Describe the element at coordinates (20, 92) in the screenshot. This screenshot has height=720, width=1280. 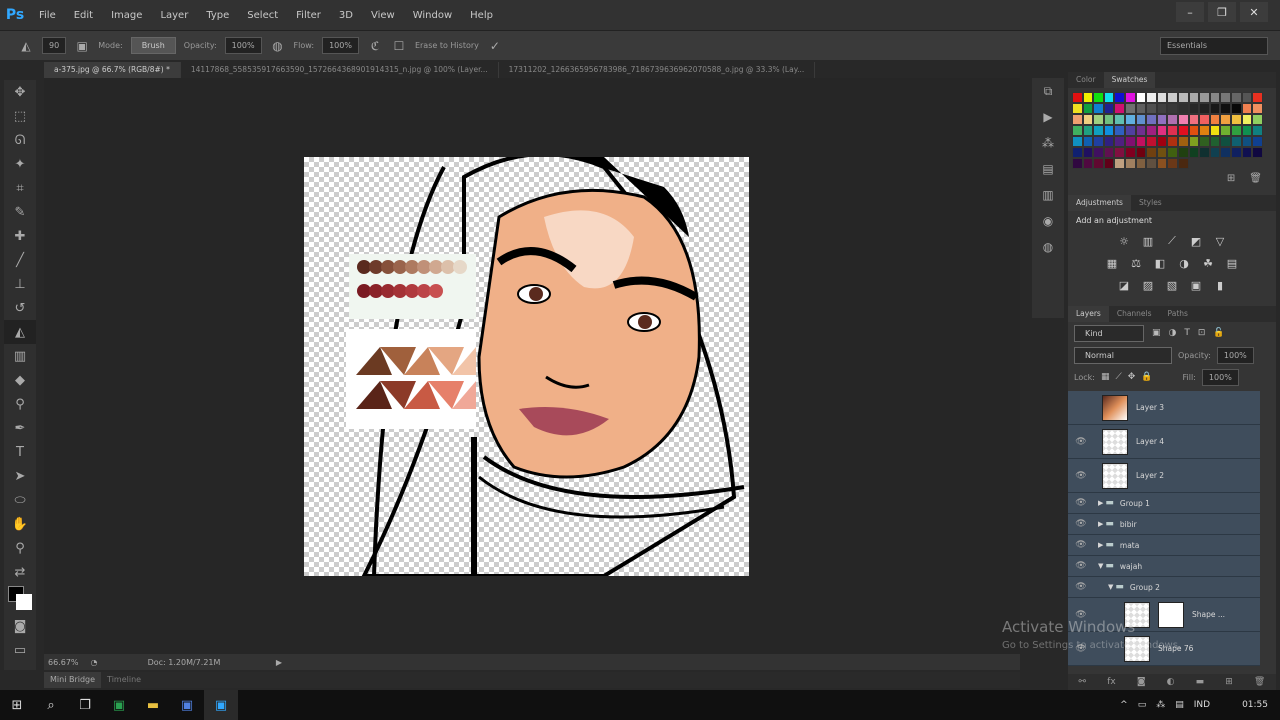
I see `move-tool-icon: ✥` at that location.